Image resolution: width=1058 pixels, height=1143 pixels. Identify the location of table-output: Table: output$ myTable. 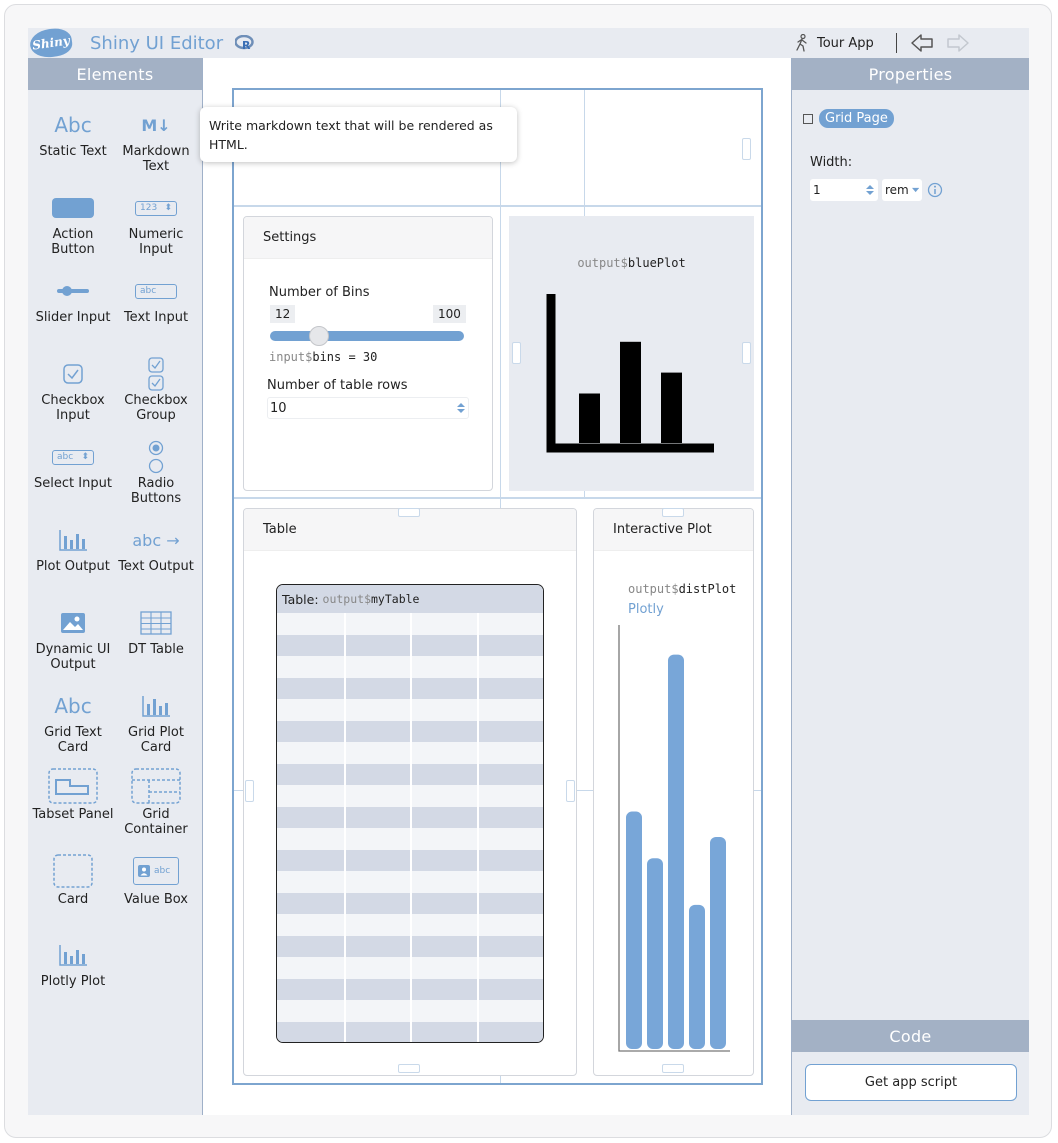
(410, 813).